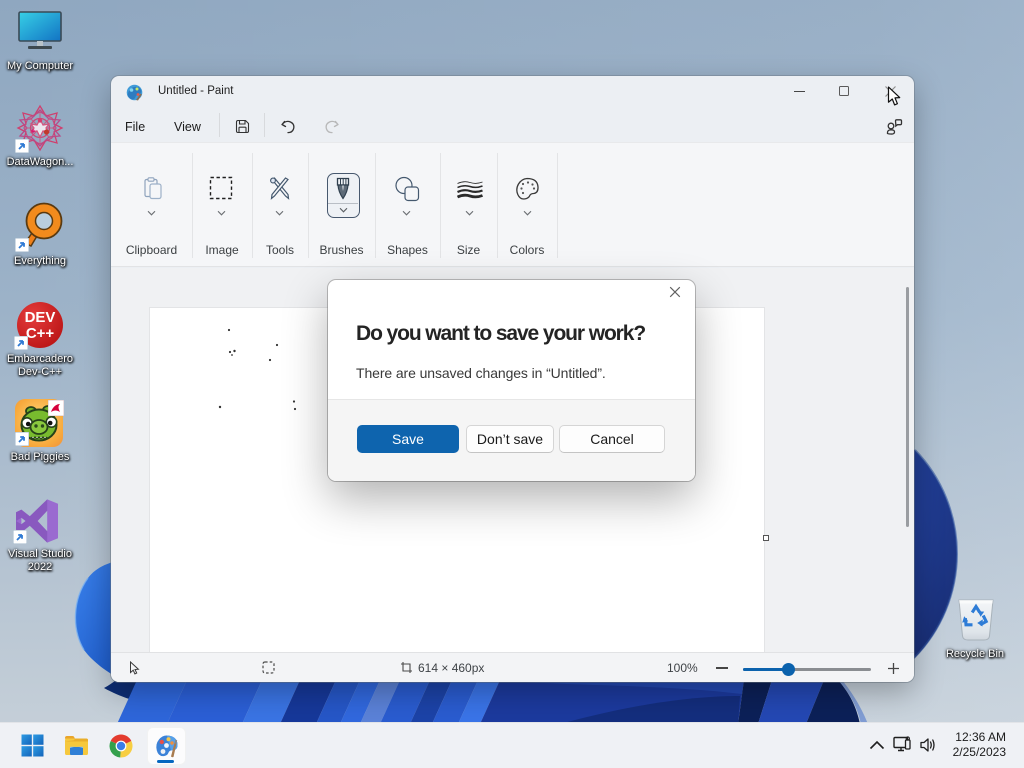  I want to click on svg-text: DEV, so click(40, 317).